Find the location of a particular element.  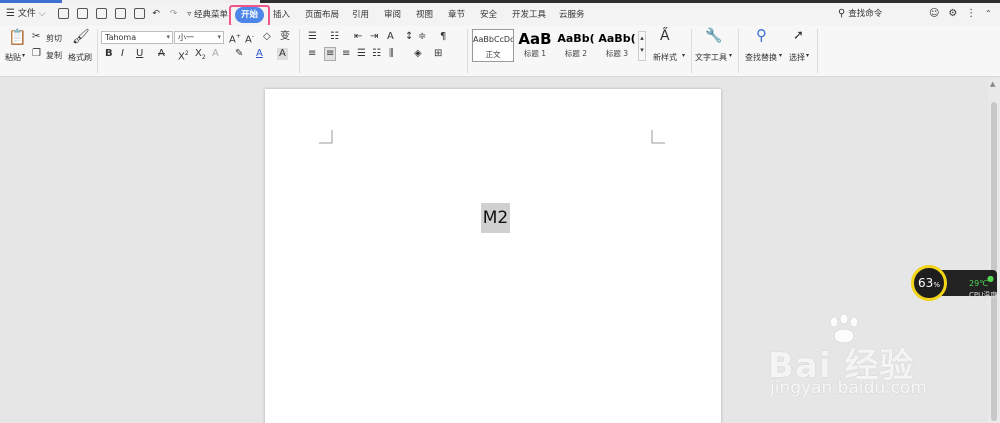

style-normal: AaBbCcDd 正文 is located at coordinates (493, 45).